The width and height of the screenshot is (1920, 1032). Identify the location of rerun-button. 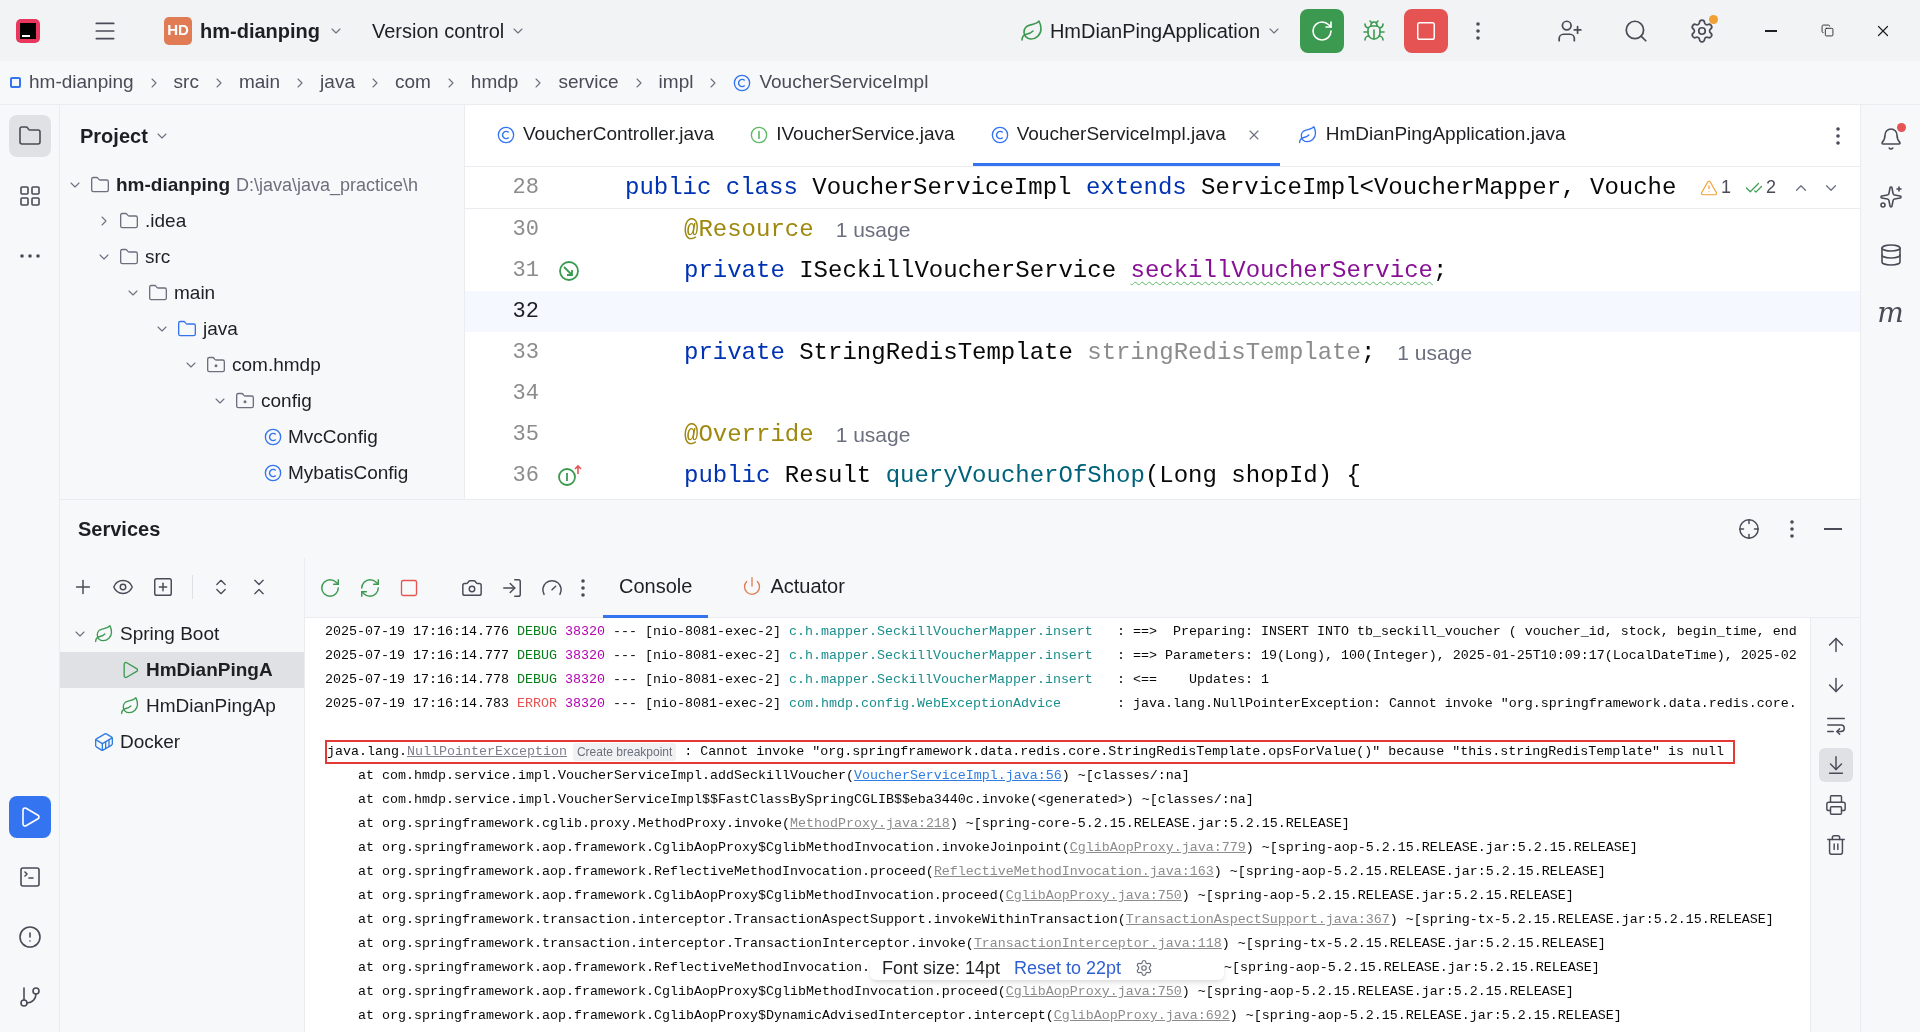
(1322, 30).